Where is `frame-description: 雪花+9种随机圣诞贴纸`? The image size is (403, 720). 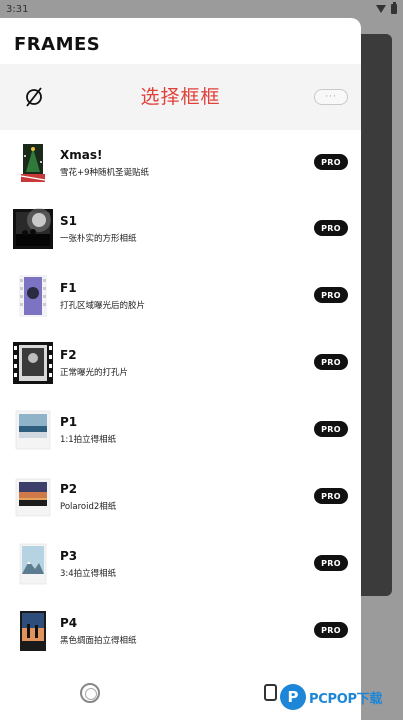
frame-description: 雪花+9种随机圣诞贴纸 is located at coordinates (105, 173).